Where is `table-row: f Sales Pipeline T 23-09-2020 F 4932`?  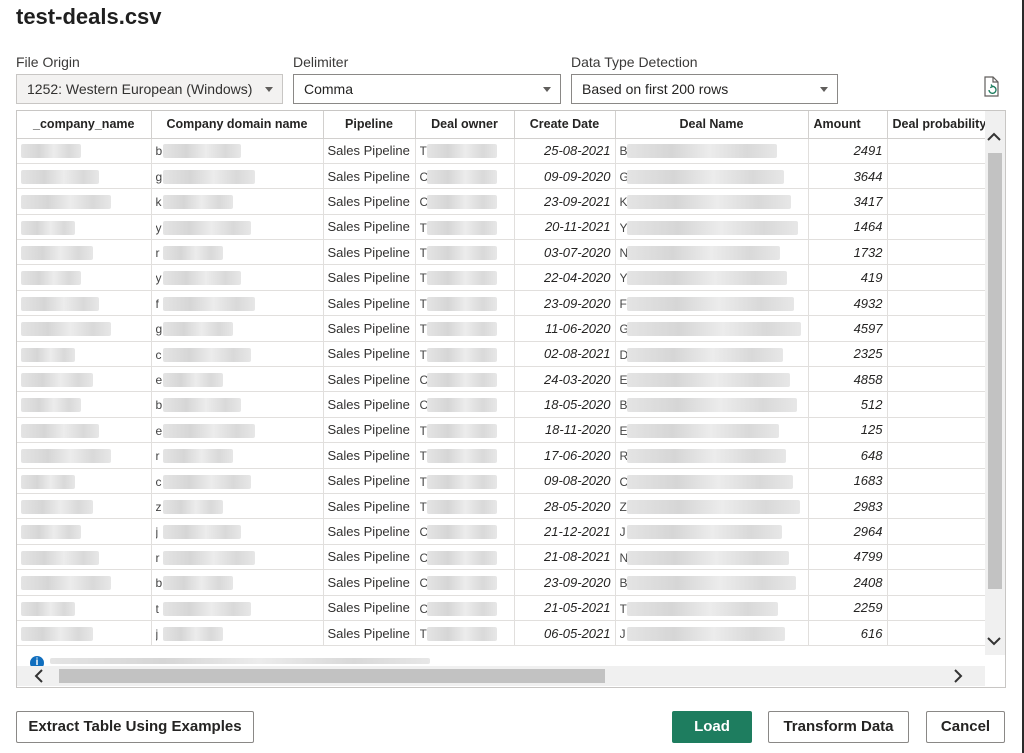 table-row: f Sales Pipeline T 23-09-2020 F 4932 is located at coordinates (505, 303).